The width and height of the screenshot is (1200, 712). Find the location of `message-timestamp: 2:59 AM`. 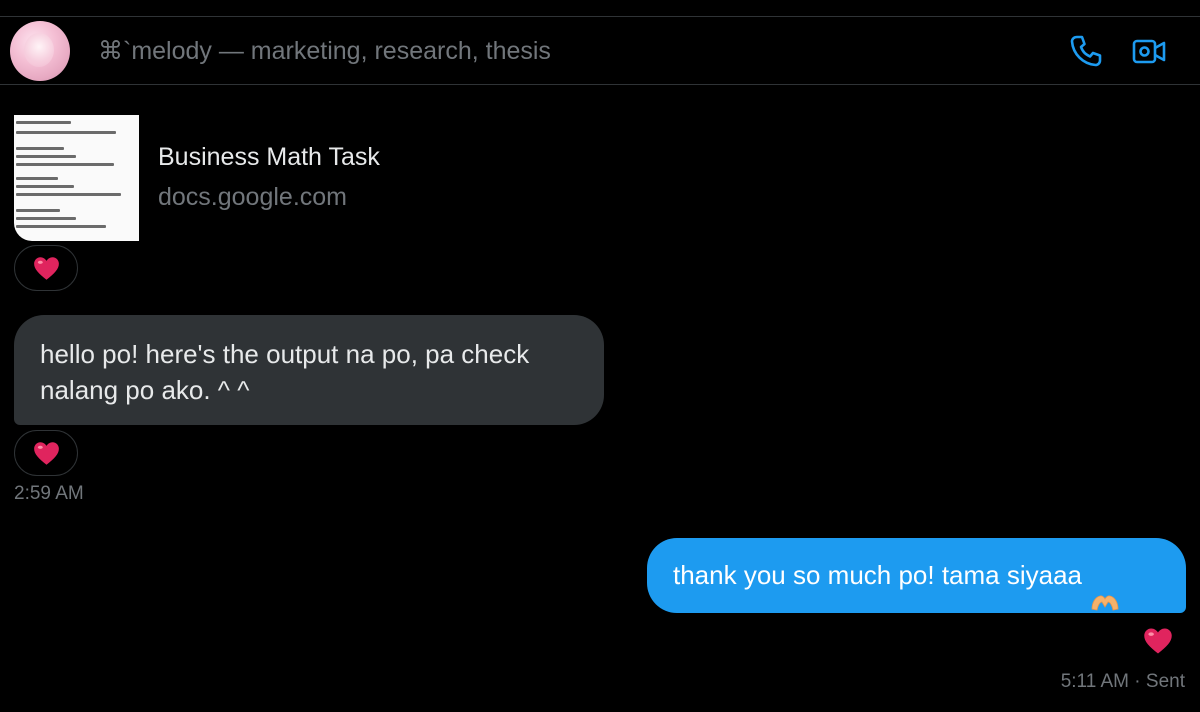

message-timestamp: 2:59 AM is located at coordinates (49, 493).